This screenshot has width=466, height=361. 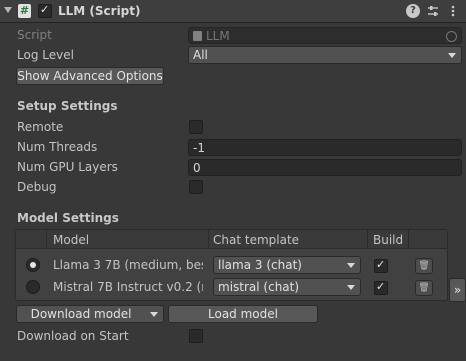 I want to click on num-gpu-layers-value: 0, so click(x=197, y=168).